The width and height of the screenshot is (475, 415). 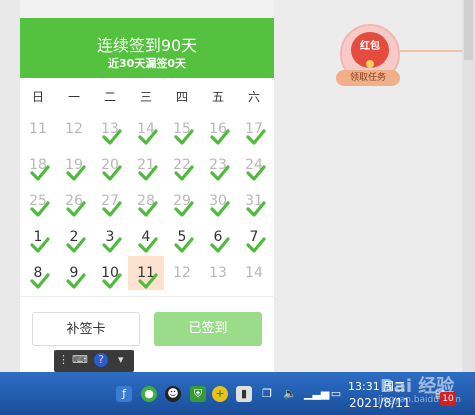 What do you see at coordinates (149, 394) in the screenshot?
I see `wechat-icon: ●` at bounding box center [149, 394].